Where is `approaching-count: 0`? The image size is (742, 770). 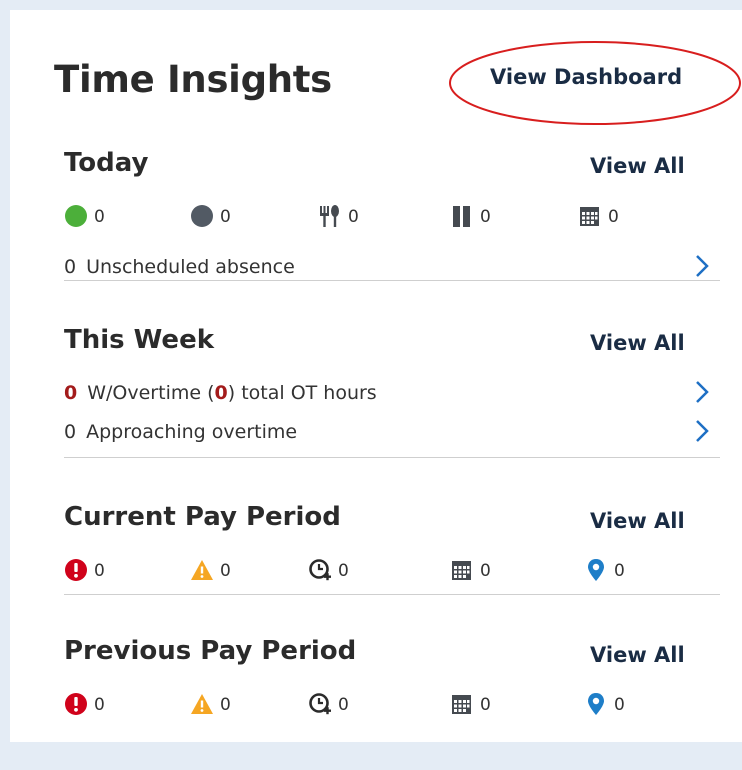 approaching-count: 0 is located at coordinates (70, 432).